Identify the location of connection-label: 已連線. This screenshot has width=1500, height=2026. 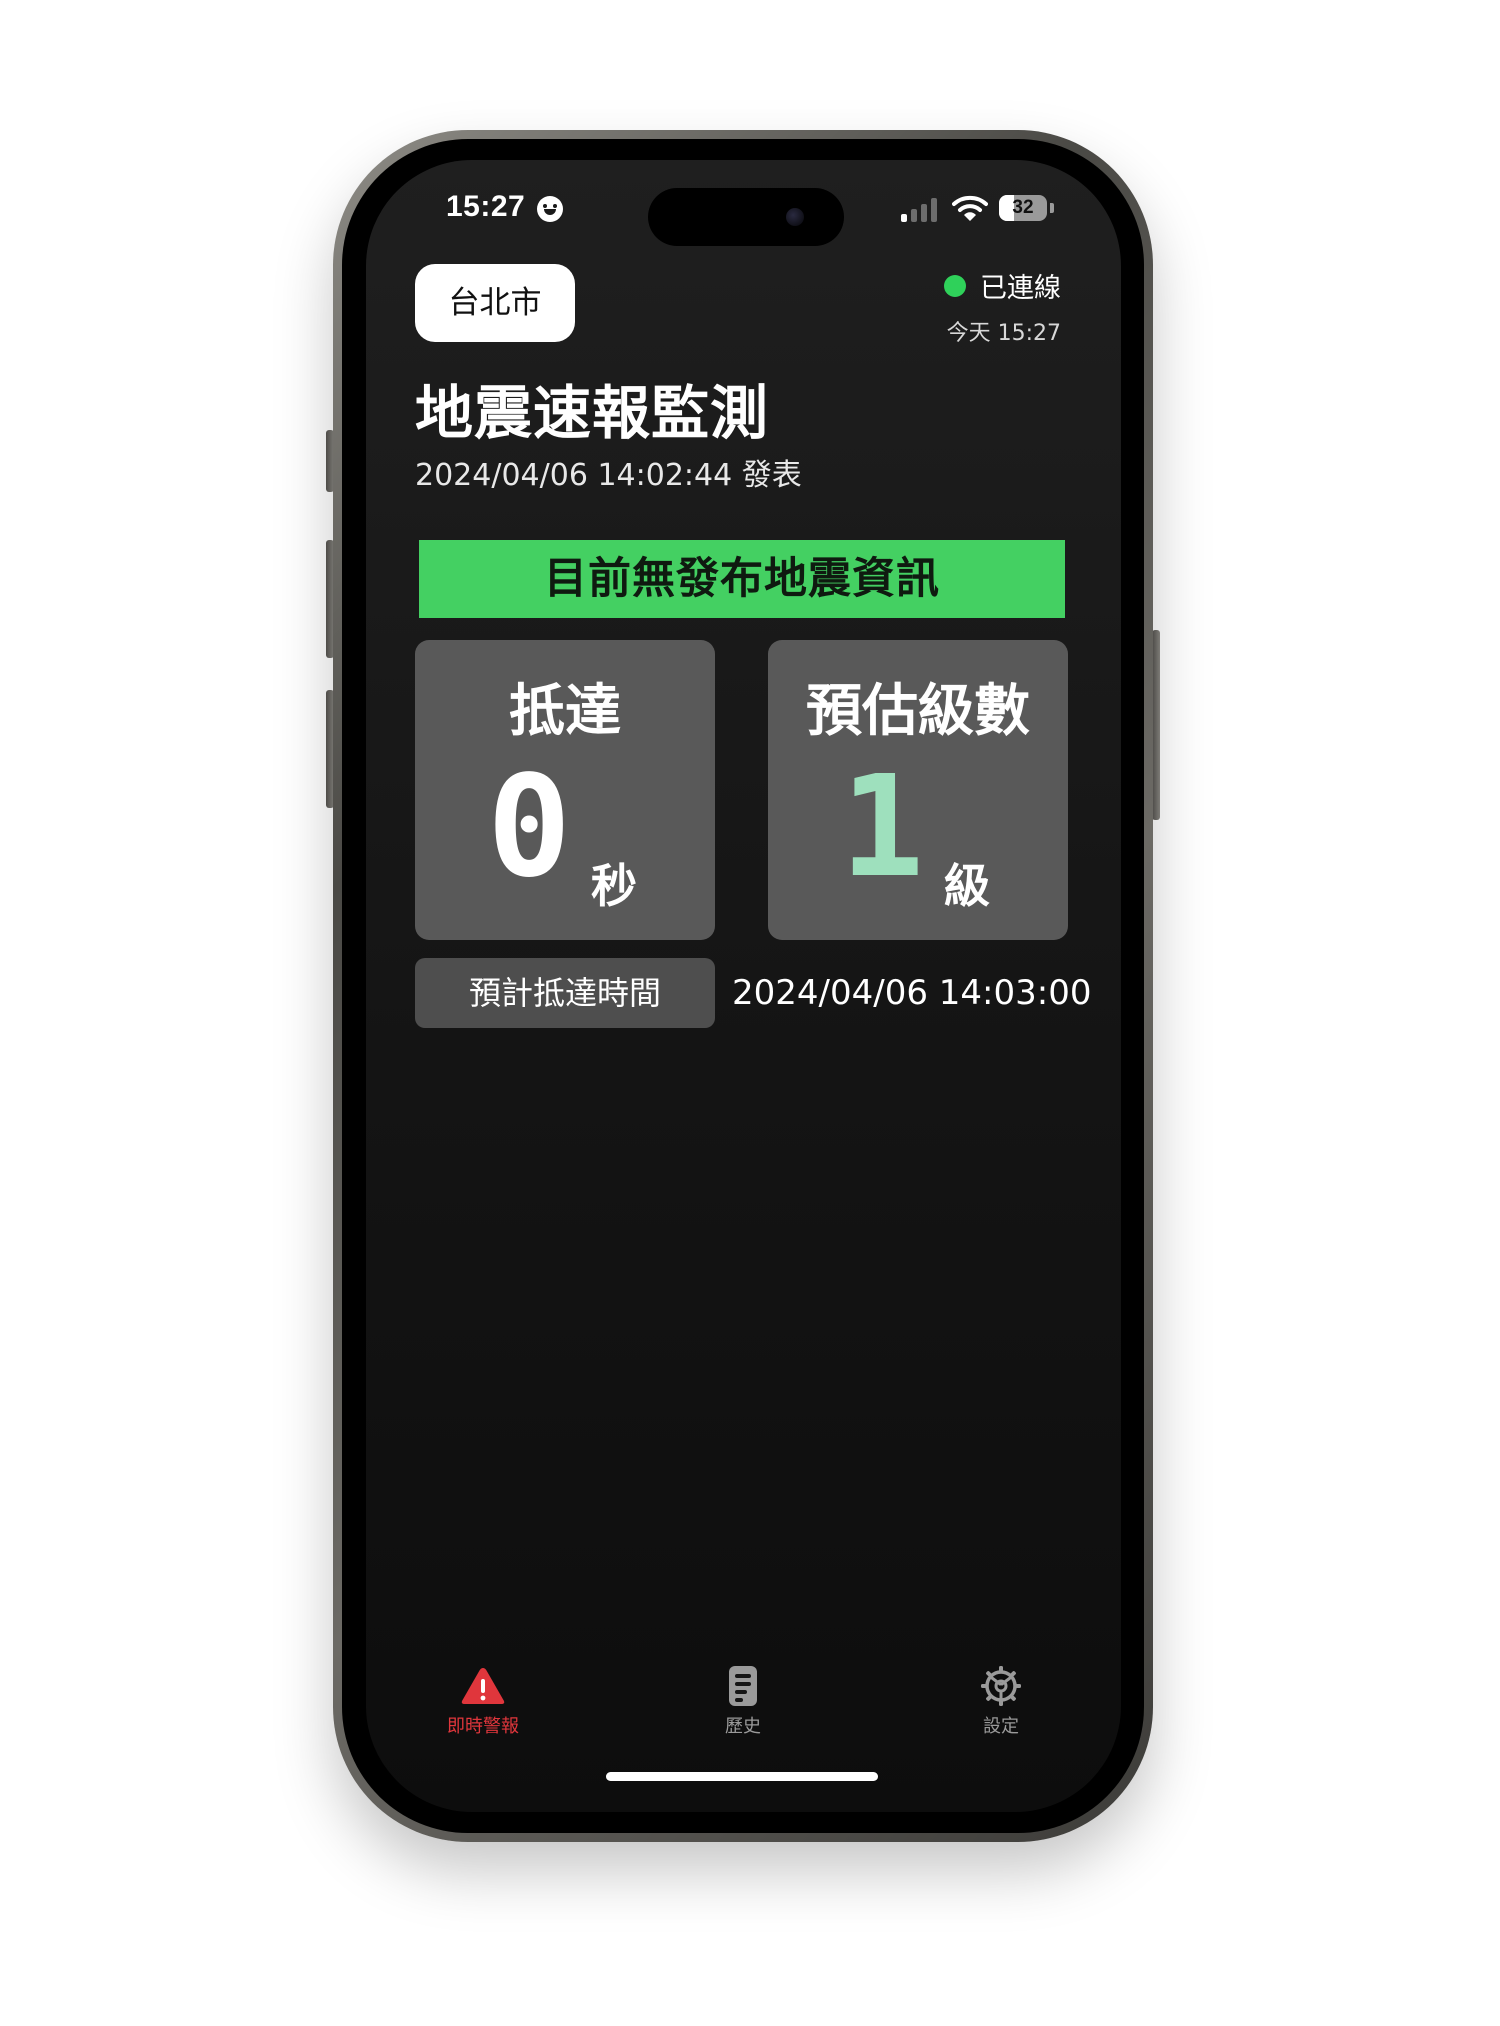
(1020, 288).